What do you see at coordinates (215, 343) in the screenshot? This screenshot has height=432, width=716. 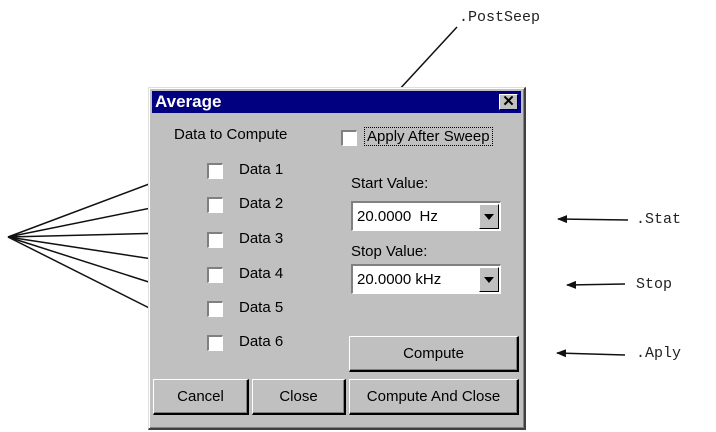 I see `data-6-checkbox` at bounding box center [215, 343].